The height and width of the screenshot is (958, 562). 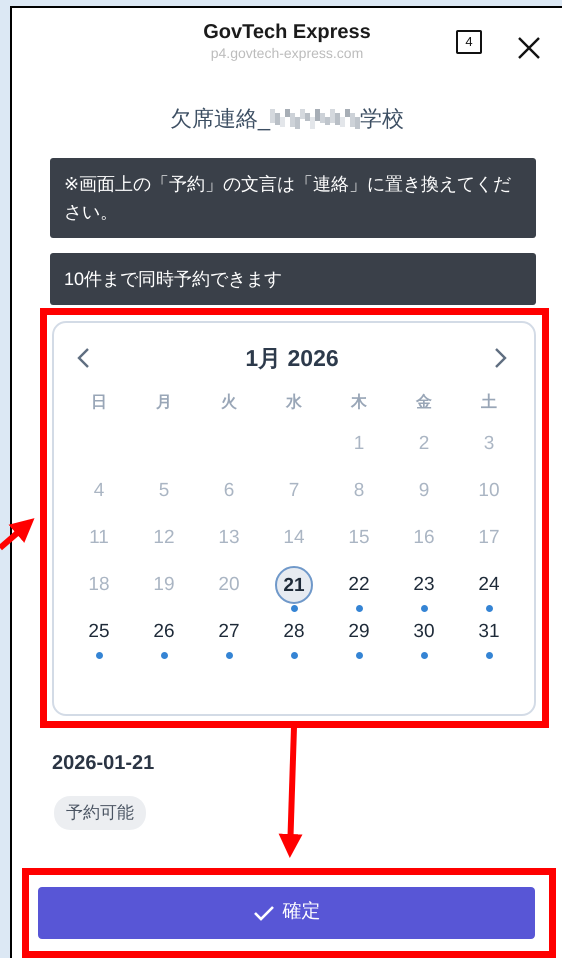 I want to click on calendar-day: 10, so click(x=489, y=491).